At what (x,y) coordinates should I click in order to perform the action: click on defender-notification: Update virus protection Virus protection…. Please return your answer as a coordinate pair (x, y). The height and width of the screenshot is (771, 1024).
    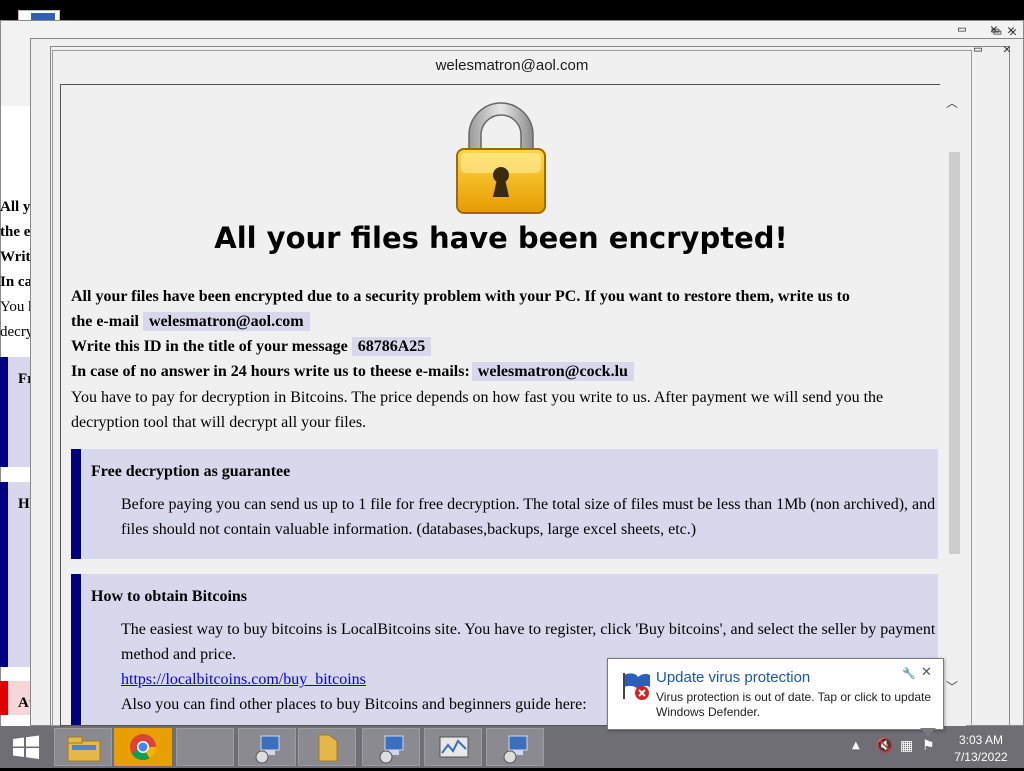
    Looking at the image, I should click on (775, 694).